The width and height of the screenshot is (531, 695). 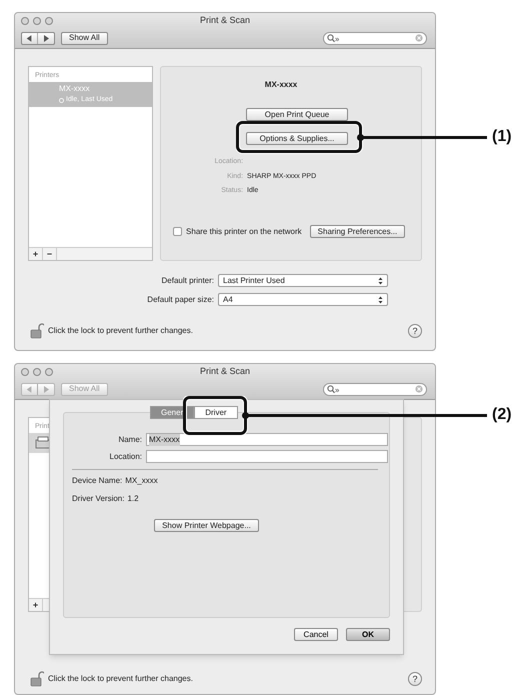 What do you see at coordinates (75, 89) in the screenshot?
I see `printer-name: MX-xxxx` at bounding box center [75, 89].